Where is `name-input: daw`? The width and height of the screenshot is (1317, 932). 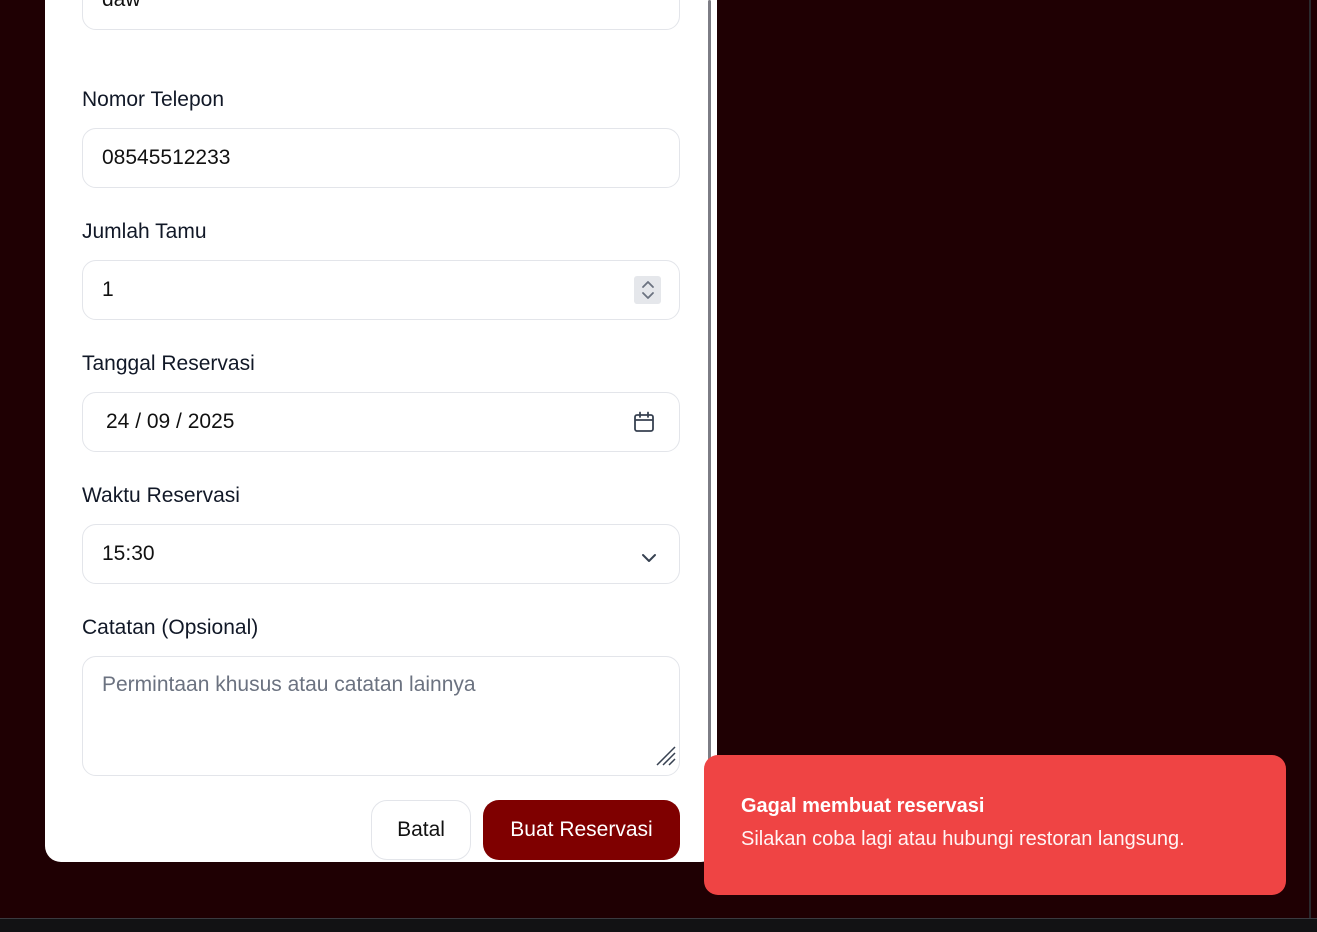 name-input: daw is located at coordinates (381, 15).